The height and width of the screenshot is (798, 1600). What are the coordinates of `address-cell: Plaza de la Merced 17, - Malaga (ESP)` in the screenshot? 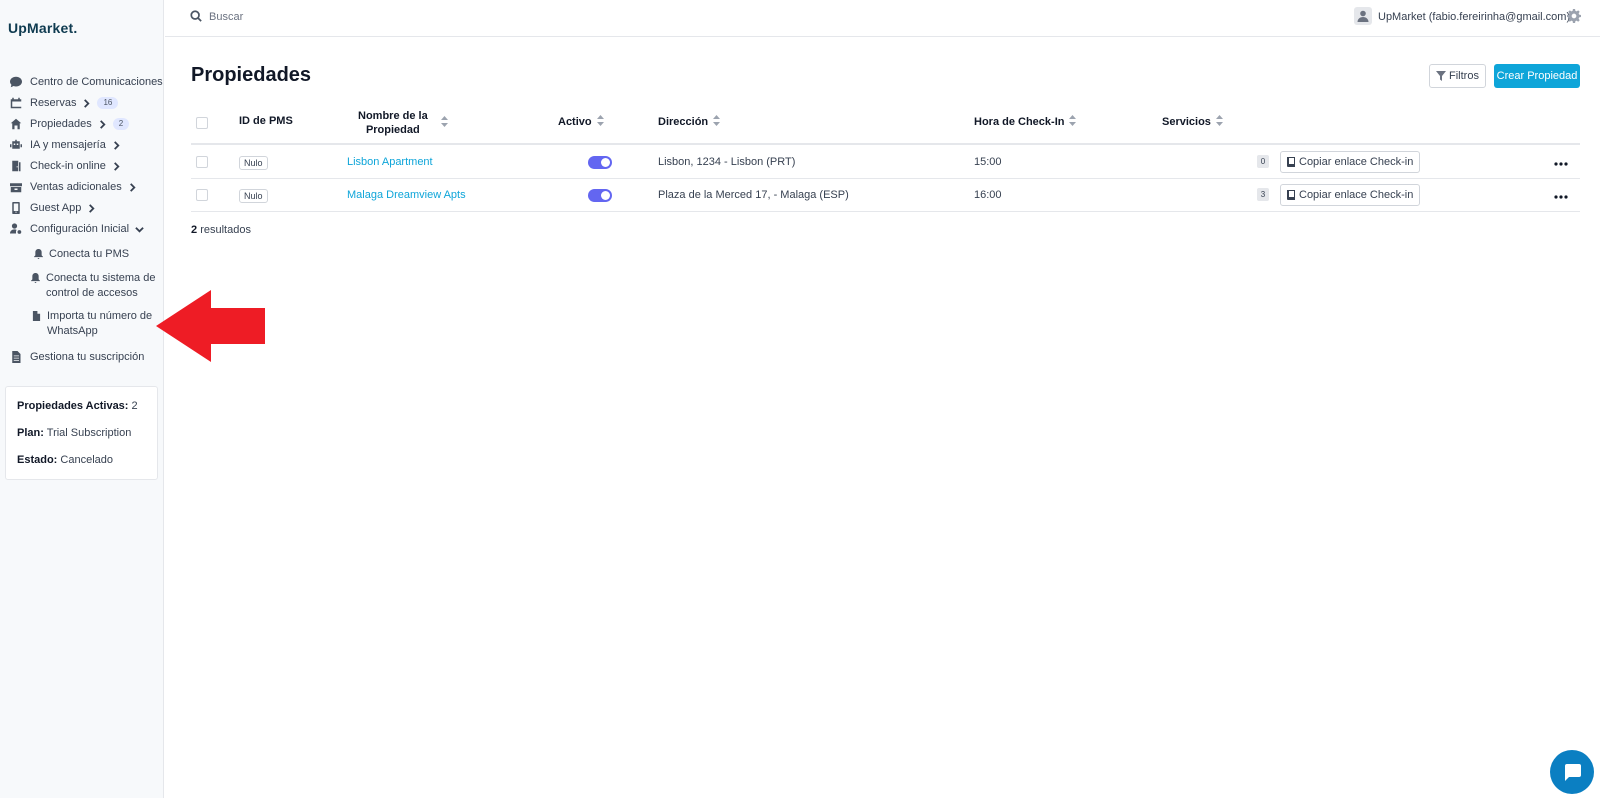 It's located at (753, 195).